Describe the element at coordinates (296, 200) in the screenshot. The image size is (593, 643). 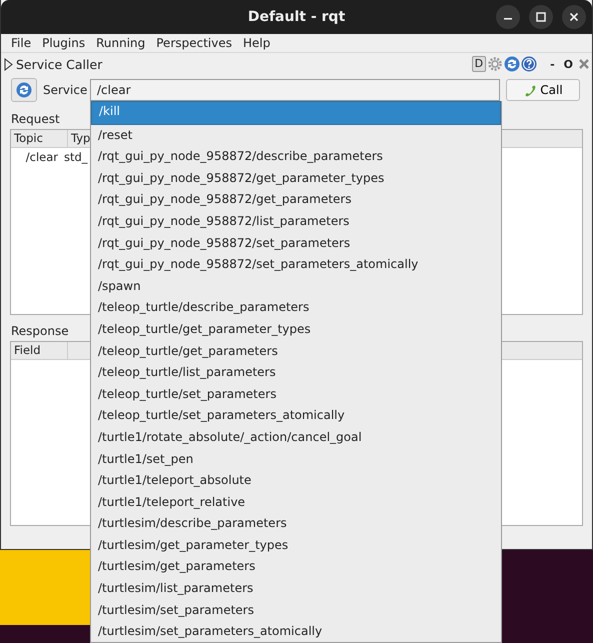
I see `dropdown-item: /rqt_gui_py_node_958872/get_parameters` at that location.